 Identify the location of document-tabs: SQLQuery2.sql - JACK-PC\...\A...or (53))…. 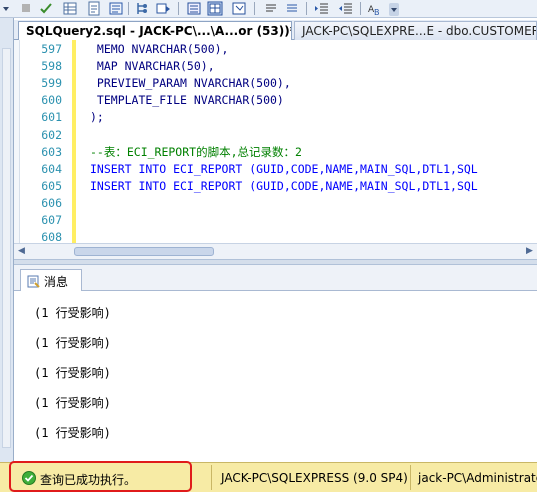
(275, 30).